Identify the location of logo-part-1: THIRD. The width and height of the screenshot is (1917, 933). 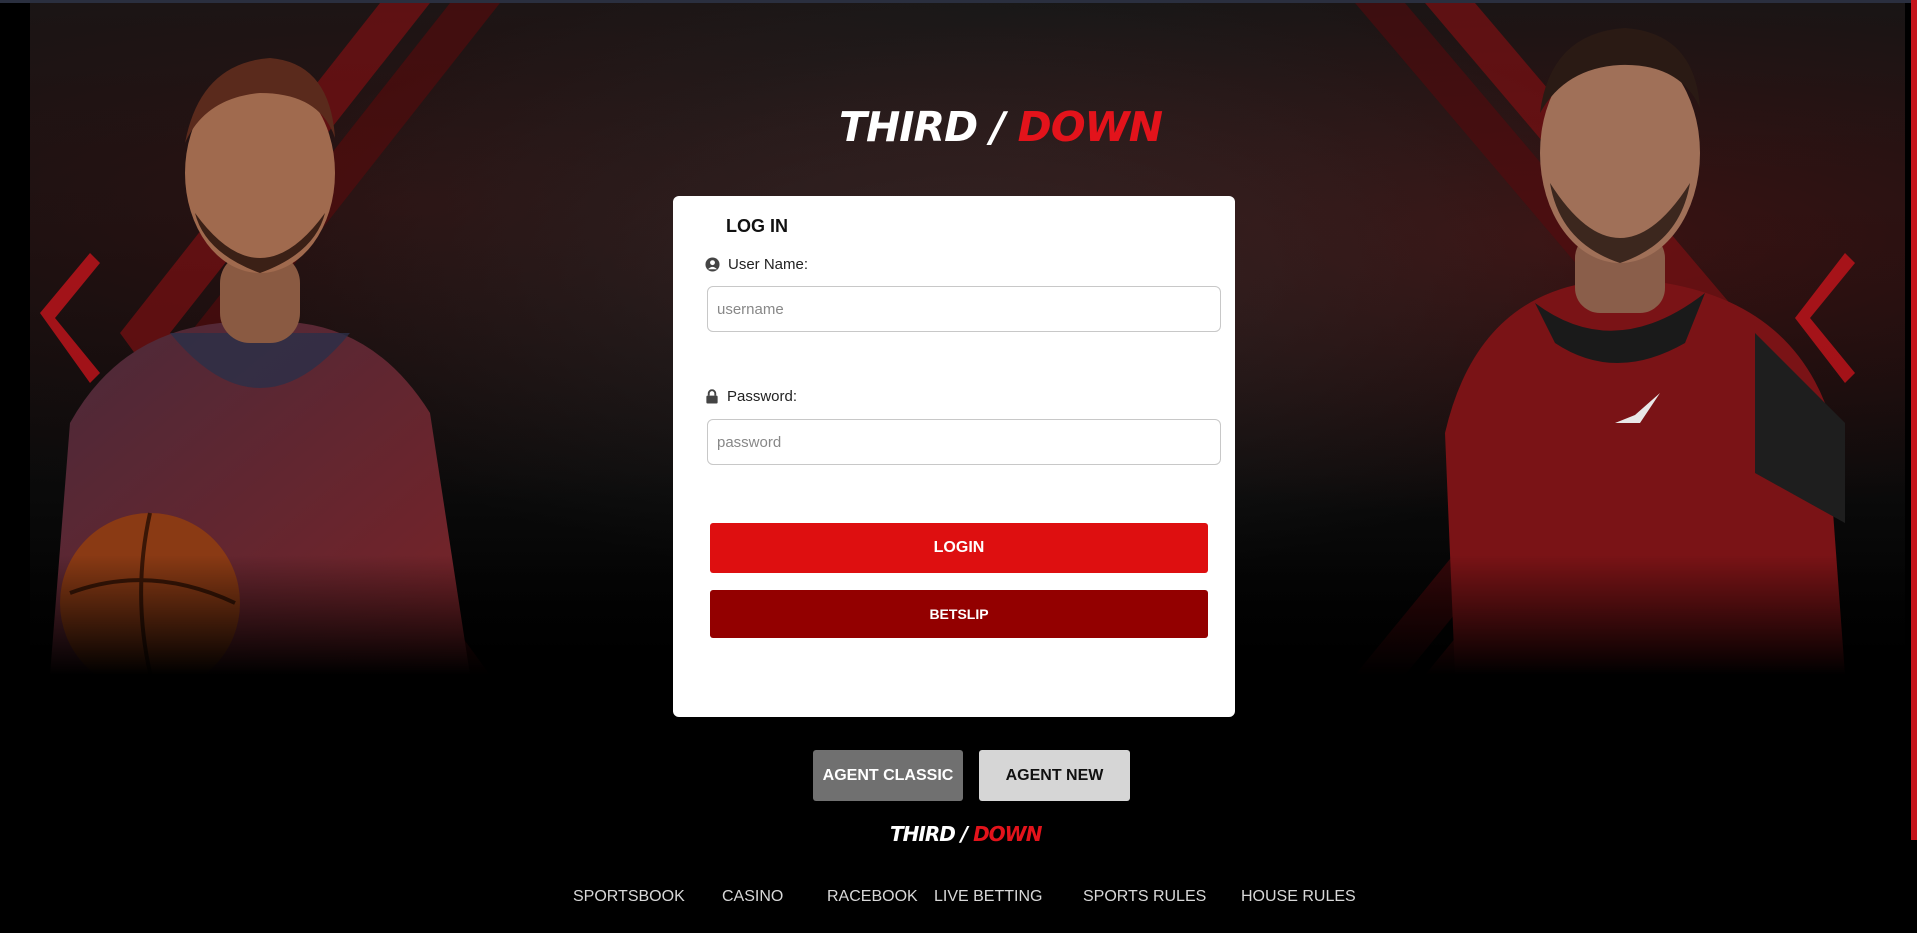
(908, 127).